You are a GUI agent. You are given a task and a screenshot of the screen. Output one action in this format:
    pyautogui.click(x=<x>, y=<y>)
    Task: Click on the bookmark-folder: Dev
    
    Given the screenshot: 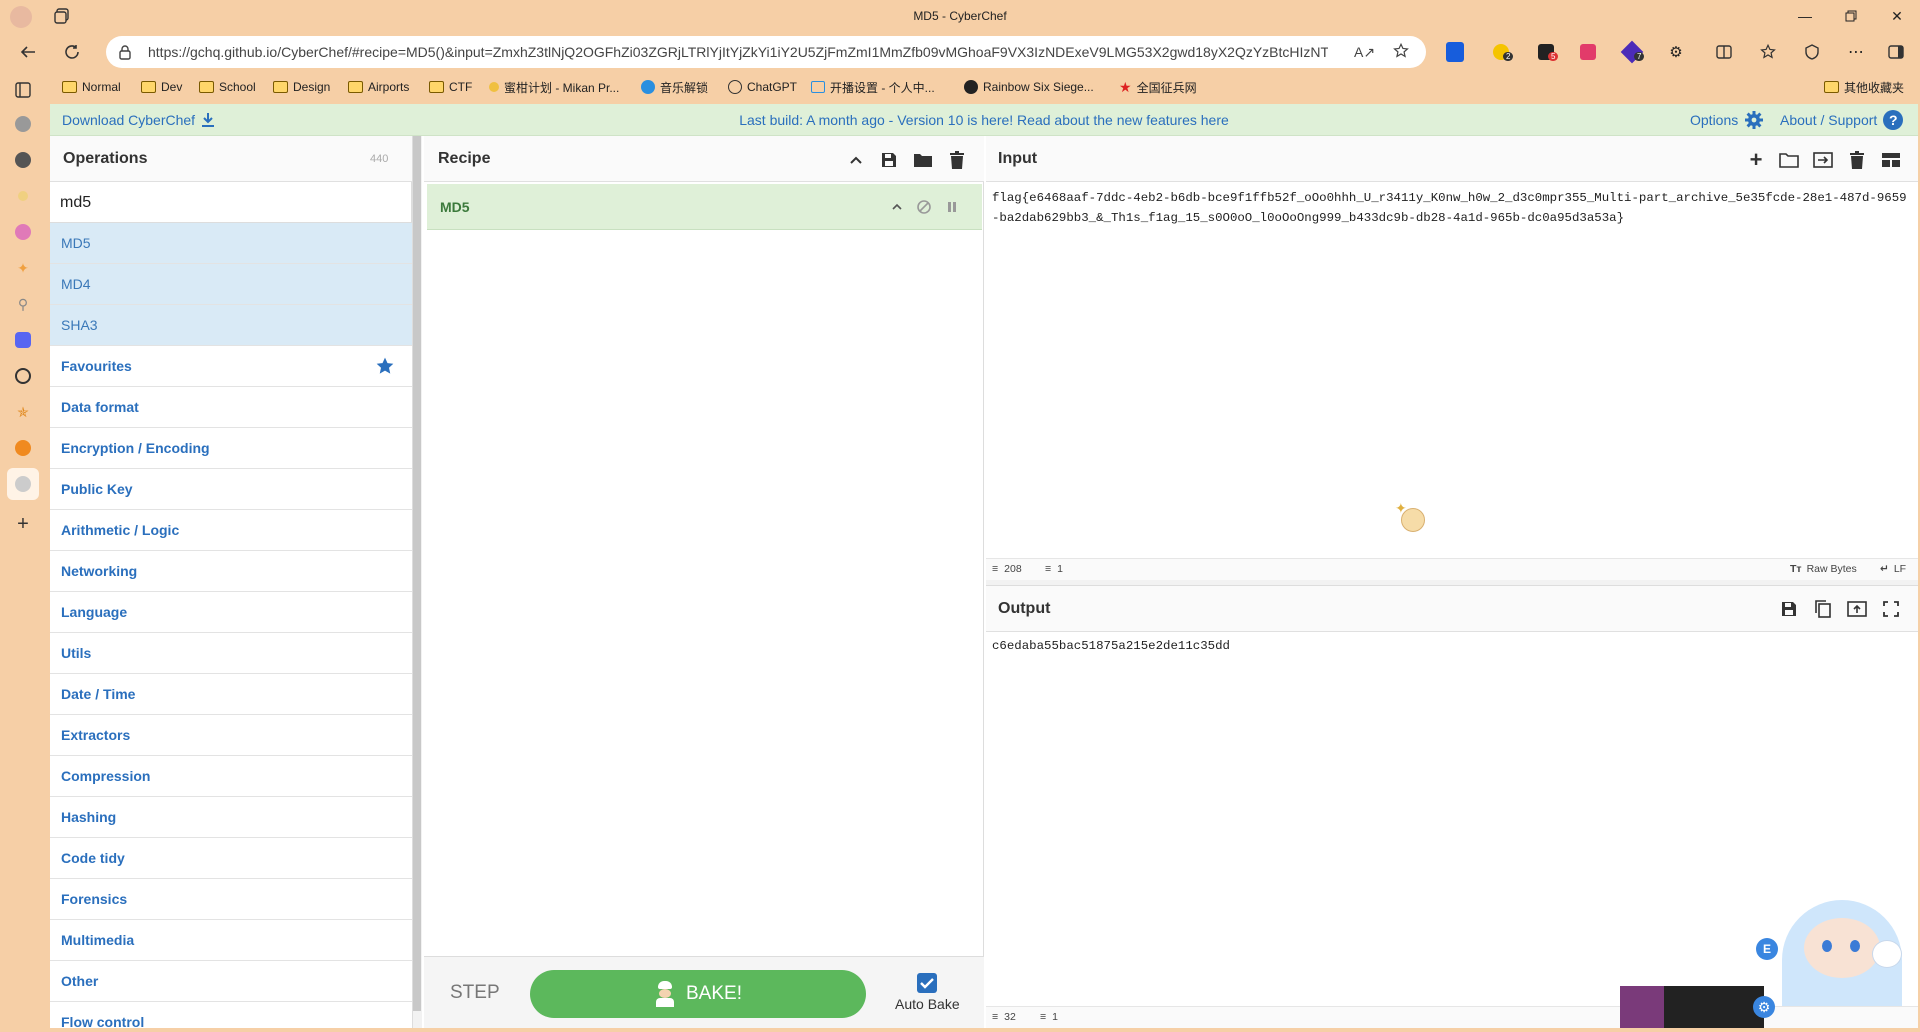 What is the action you would take?
    pyautogui.click(x=161, y=87)
    